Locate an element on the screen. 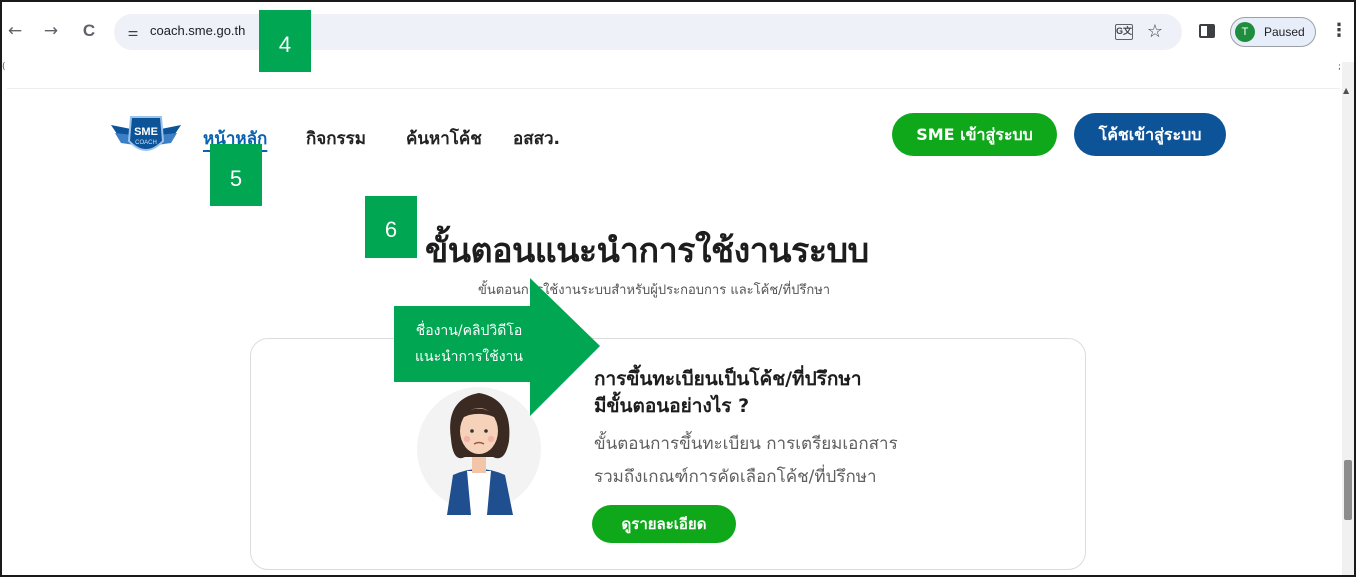 The width and height of the screenshot is (1356, 577). sme-coach-logo: SME COACH is located at coordinates (146, 136).